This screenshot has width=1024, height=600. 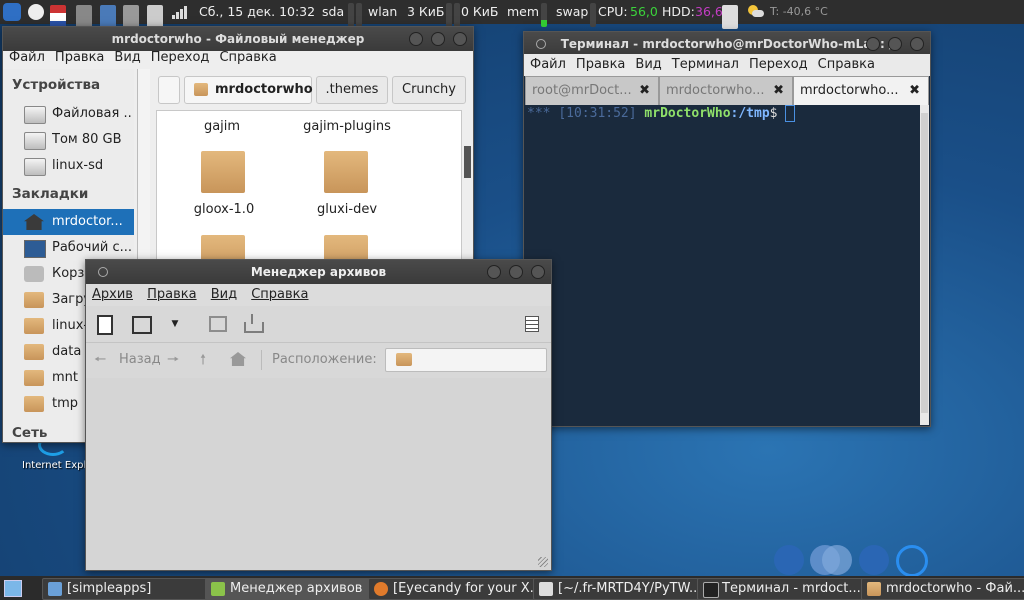 What do you see at coordinates (895, 44) in the screenshot?
I see `terminal-maximize-button` at bounding box center [895, 44].